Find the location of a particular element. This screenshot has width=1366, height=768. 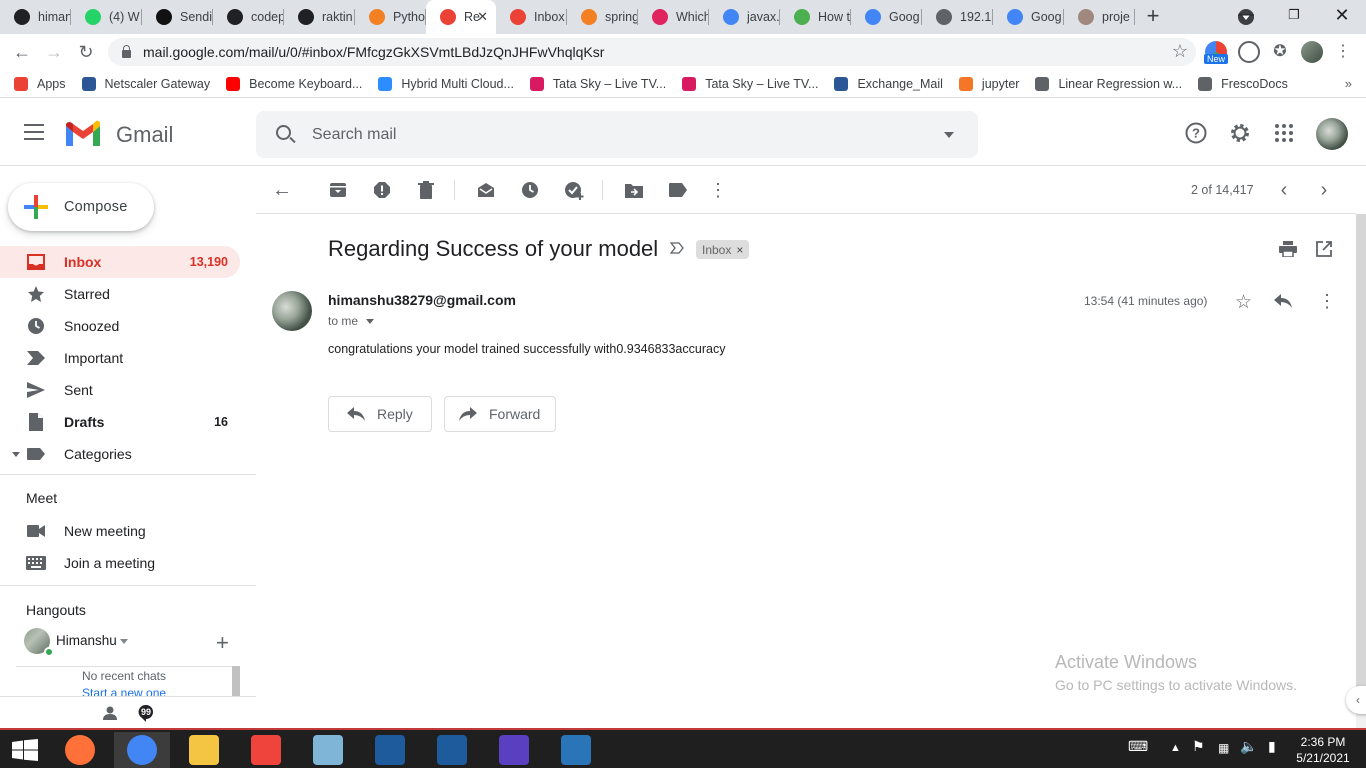

reply-button: Reply is located at coordinates (380, 414).